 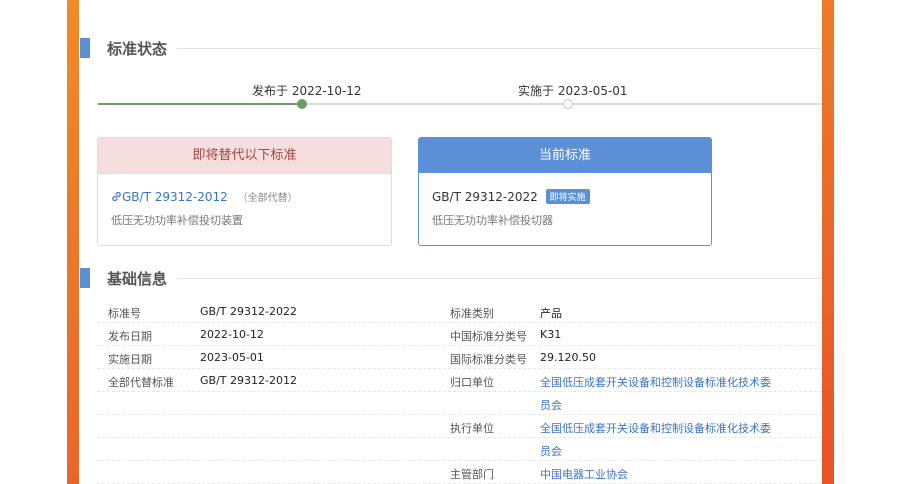 I want to click on info-row: 发布日期 2022-10-12 中国标准分类号 K31, so click(x=459, y=334).